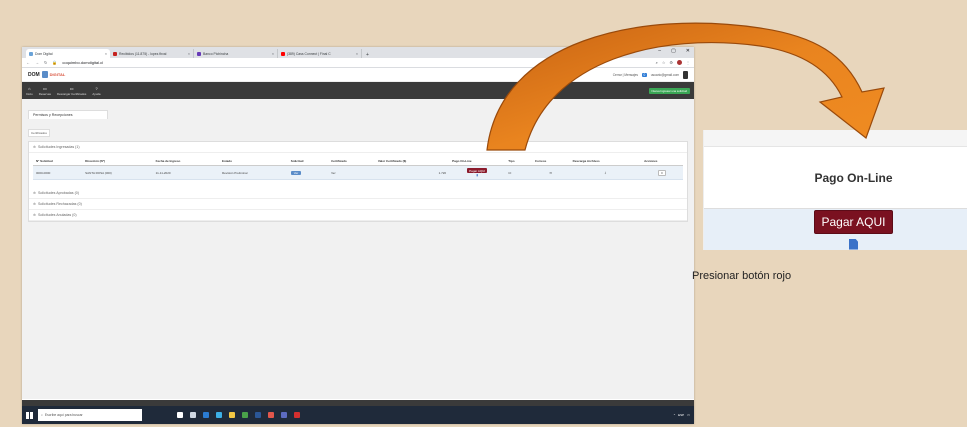  What do you see at coordinates (60, 204) in the screenshot?
I see `section-label: Solicitudes Rechazadas (0)` at bounding box center [60, 204].